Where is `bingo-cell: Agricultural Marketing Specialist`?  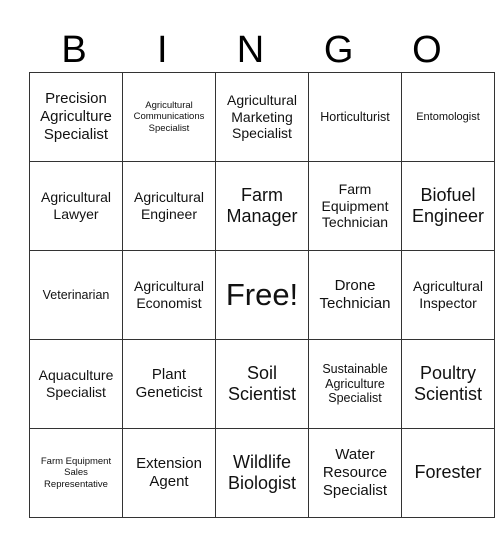
bingo-cell: Agricultural Marketing Specialist is located at coordinates (262, 117).